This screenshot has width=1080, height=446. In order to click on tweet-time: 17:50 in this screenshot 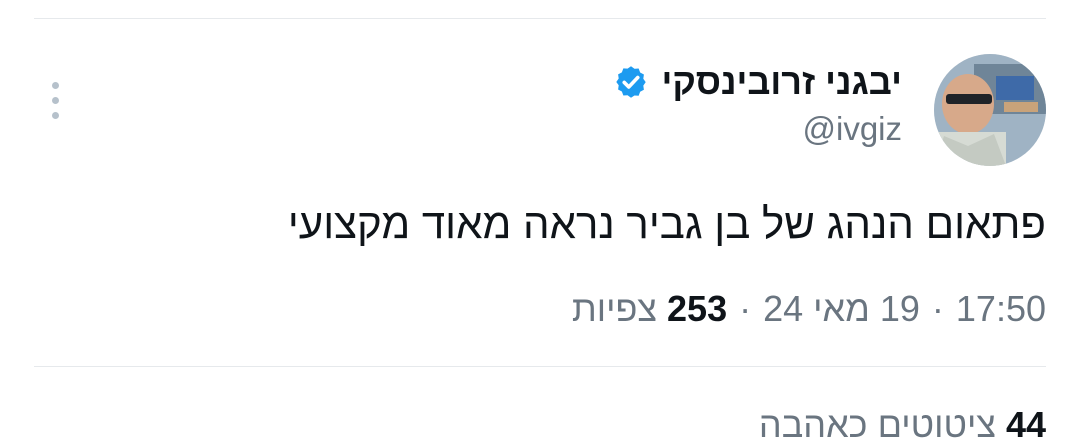, I will do `click(1001, 309)`.